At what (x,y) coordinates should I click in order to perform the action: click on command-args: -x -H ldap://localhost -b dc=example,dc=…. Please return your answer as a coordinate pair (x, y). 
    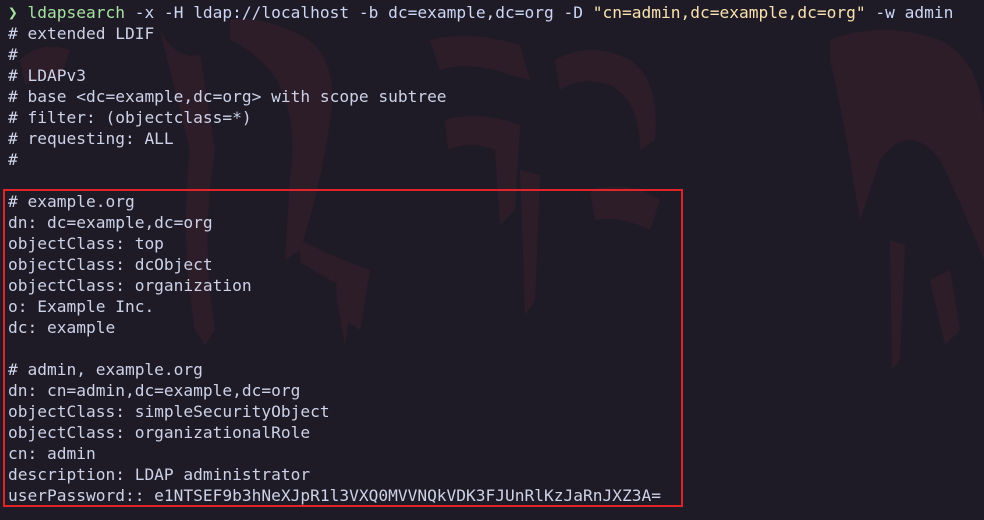
    Looking at the image, I should click on (358, 12).